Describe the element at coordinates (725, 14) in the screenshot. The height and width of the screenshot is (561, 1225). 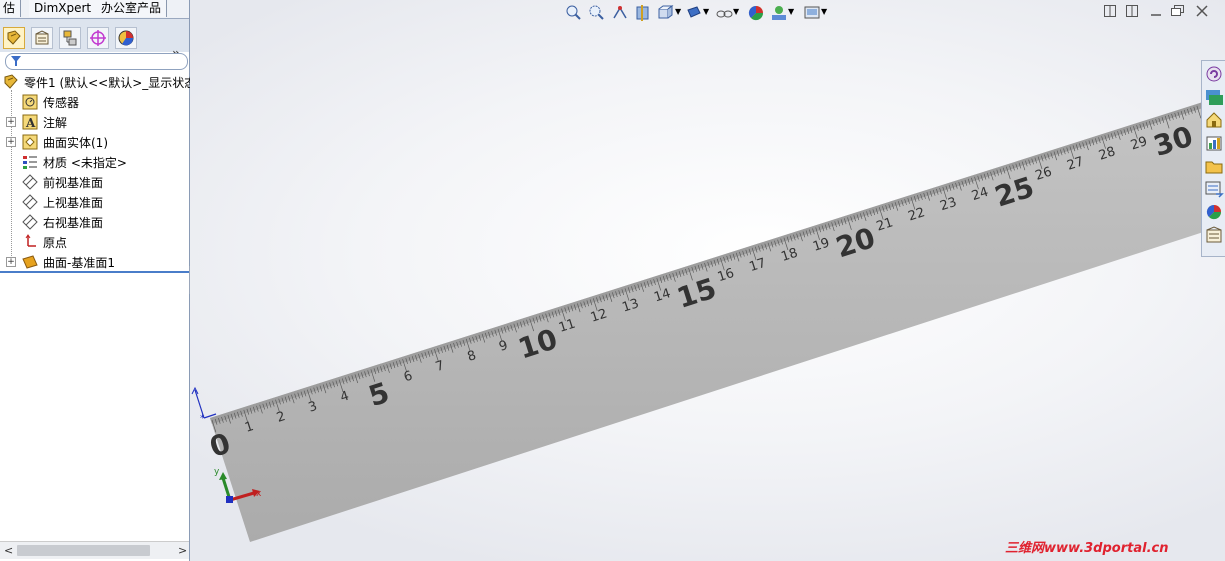
I see `hide-show-items-icon` at that location.